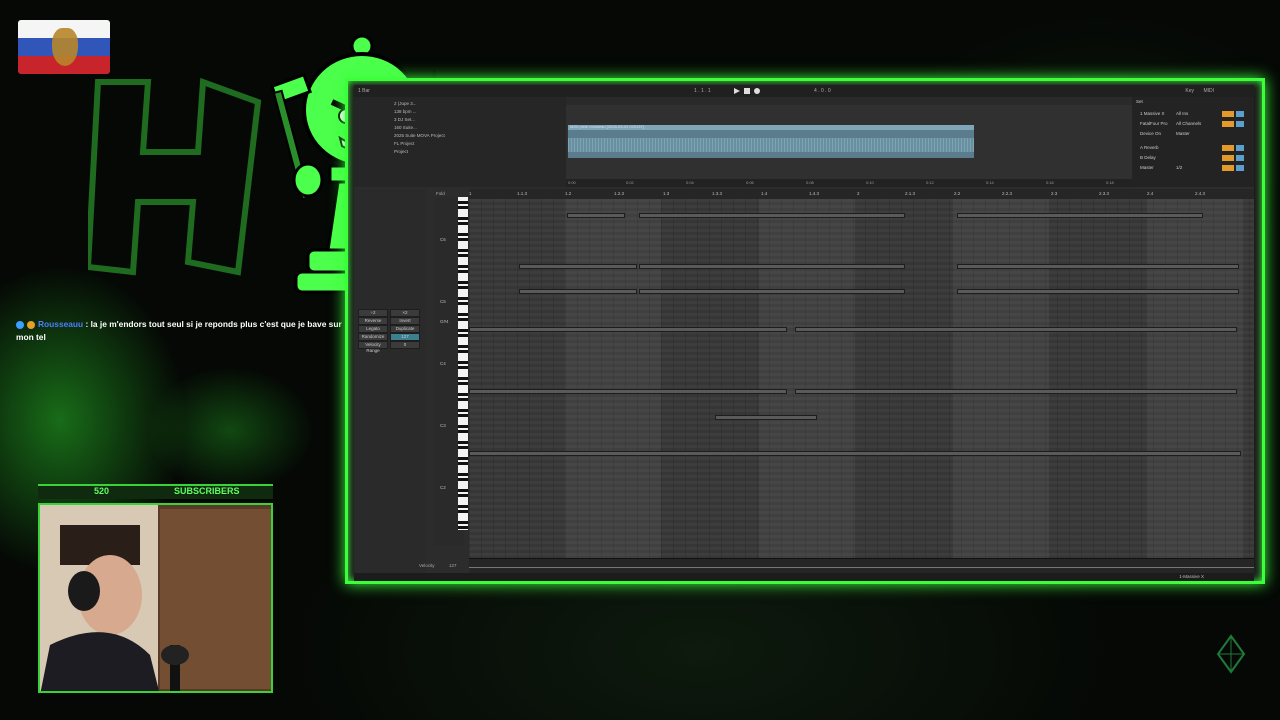  What do you see at coordinates (20, 324) in the screenshot?
I see `chat-badge-icon` at bounding box center [20, 324].